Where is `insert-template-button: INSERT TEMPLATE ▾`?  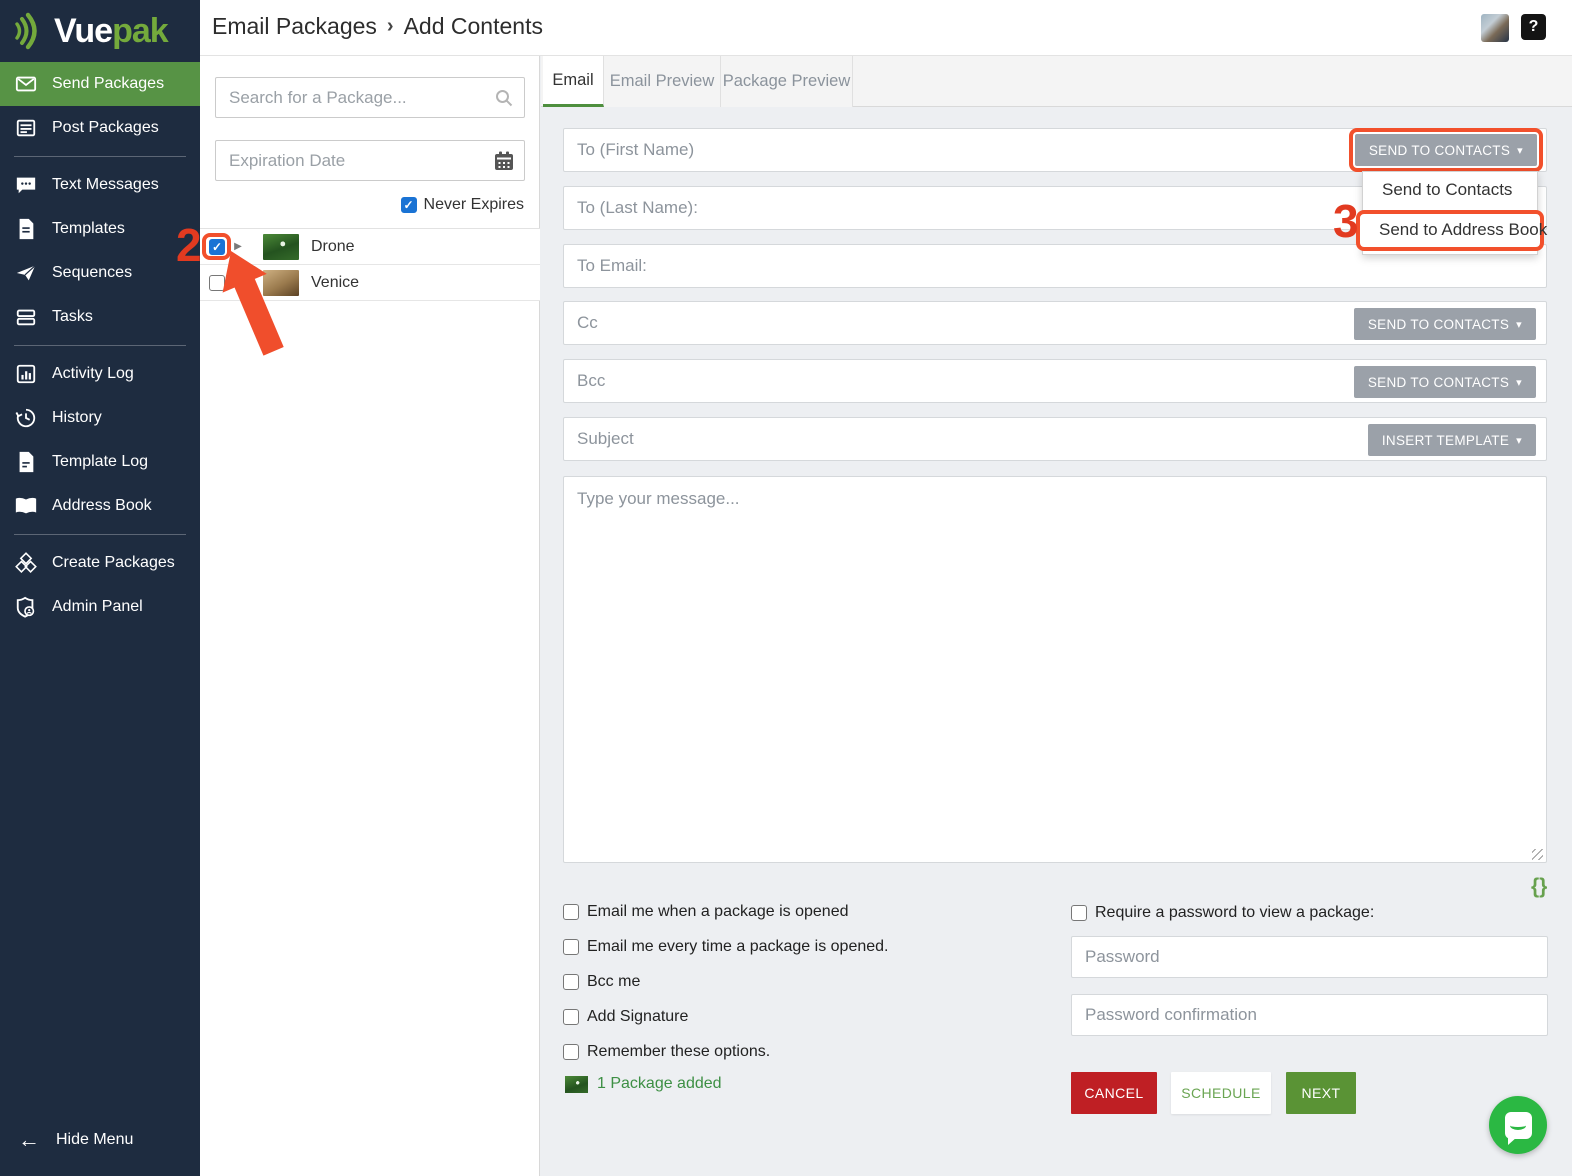 insert-template-button: INSERT TEMPLATE ▾ is located at coordinates (1451, 440).